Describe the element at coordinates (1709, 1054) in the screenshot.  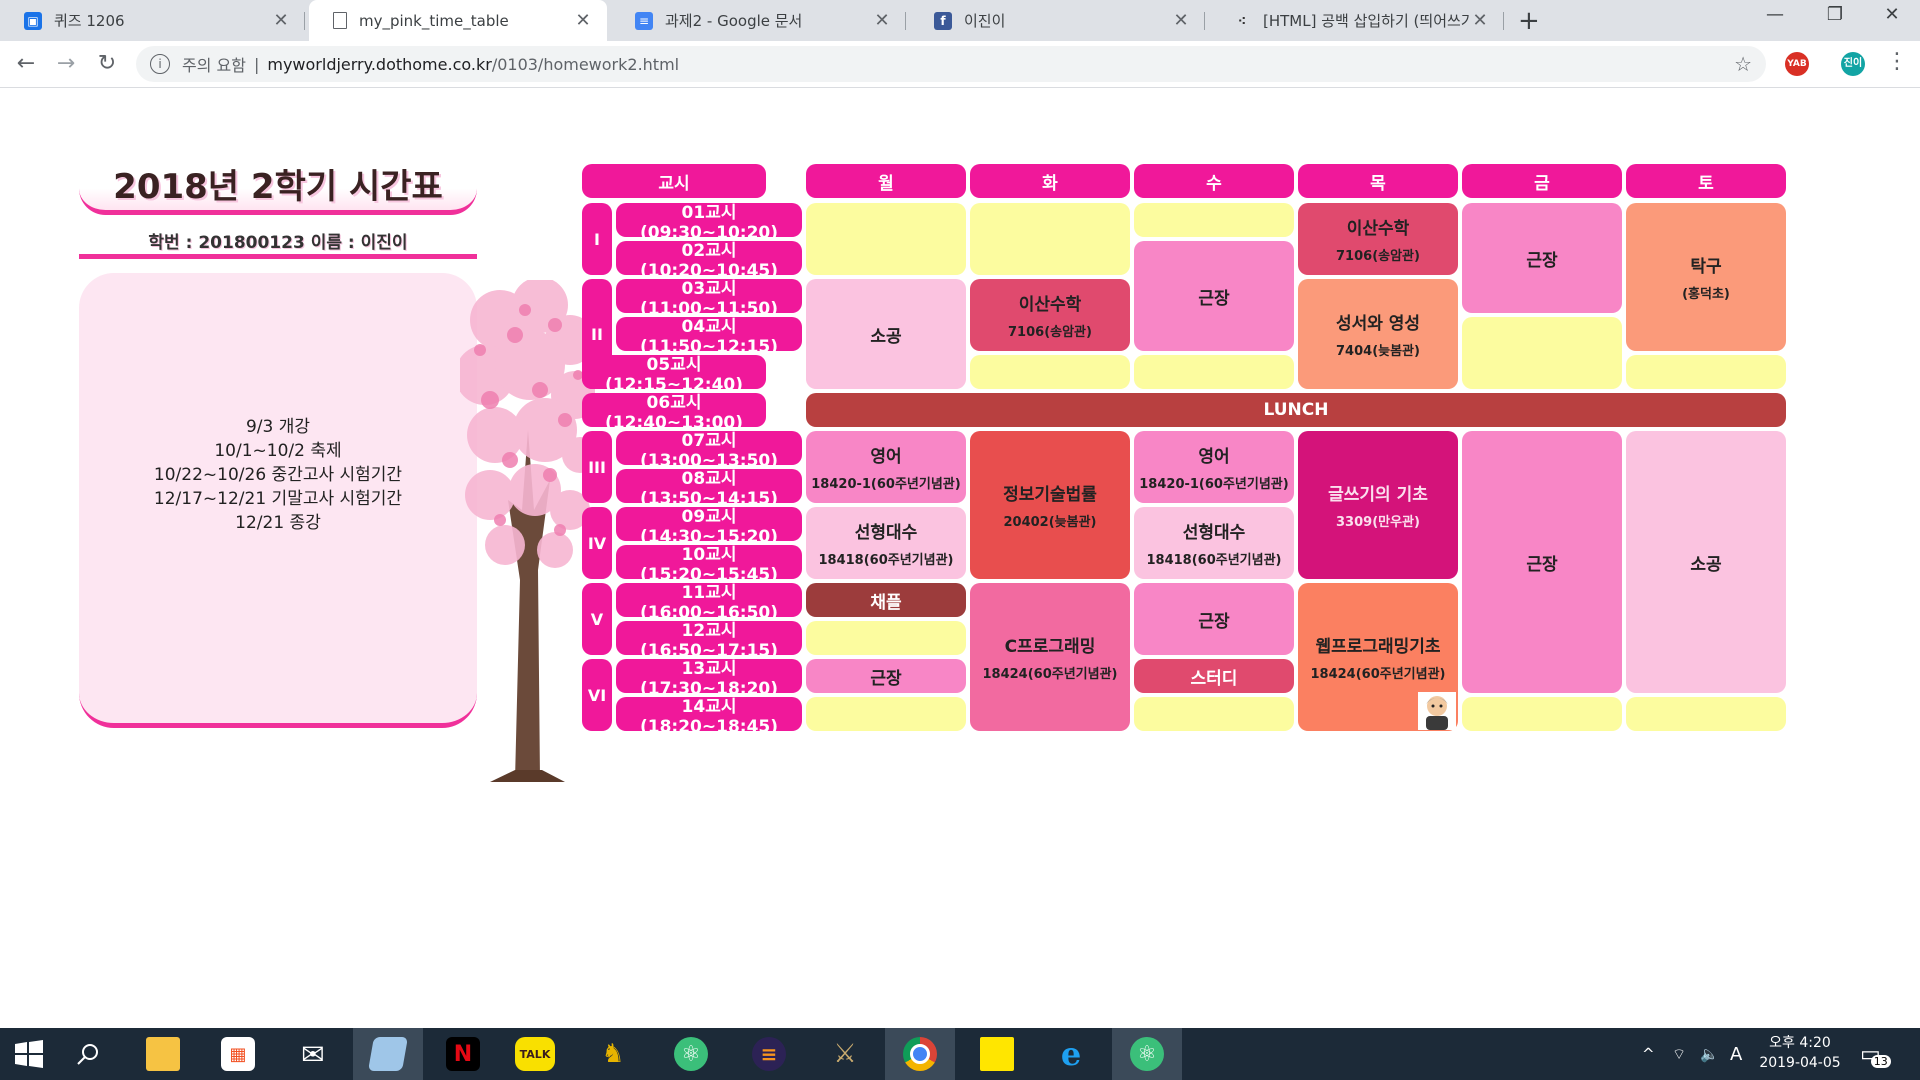
I see `volume-icon: 🔈` at that location.